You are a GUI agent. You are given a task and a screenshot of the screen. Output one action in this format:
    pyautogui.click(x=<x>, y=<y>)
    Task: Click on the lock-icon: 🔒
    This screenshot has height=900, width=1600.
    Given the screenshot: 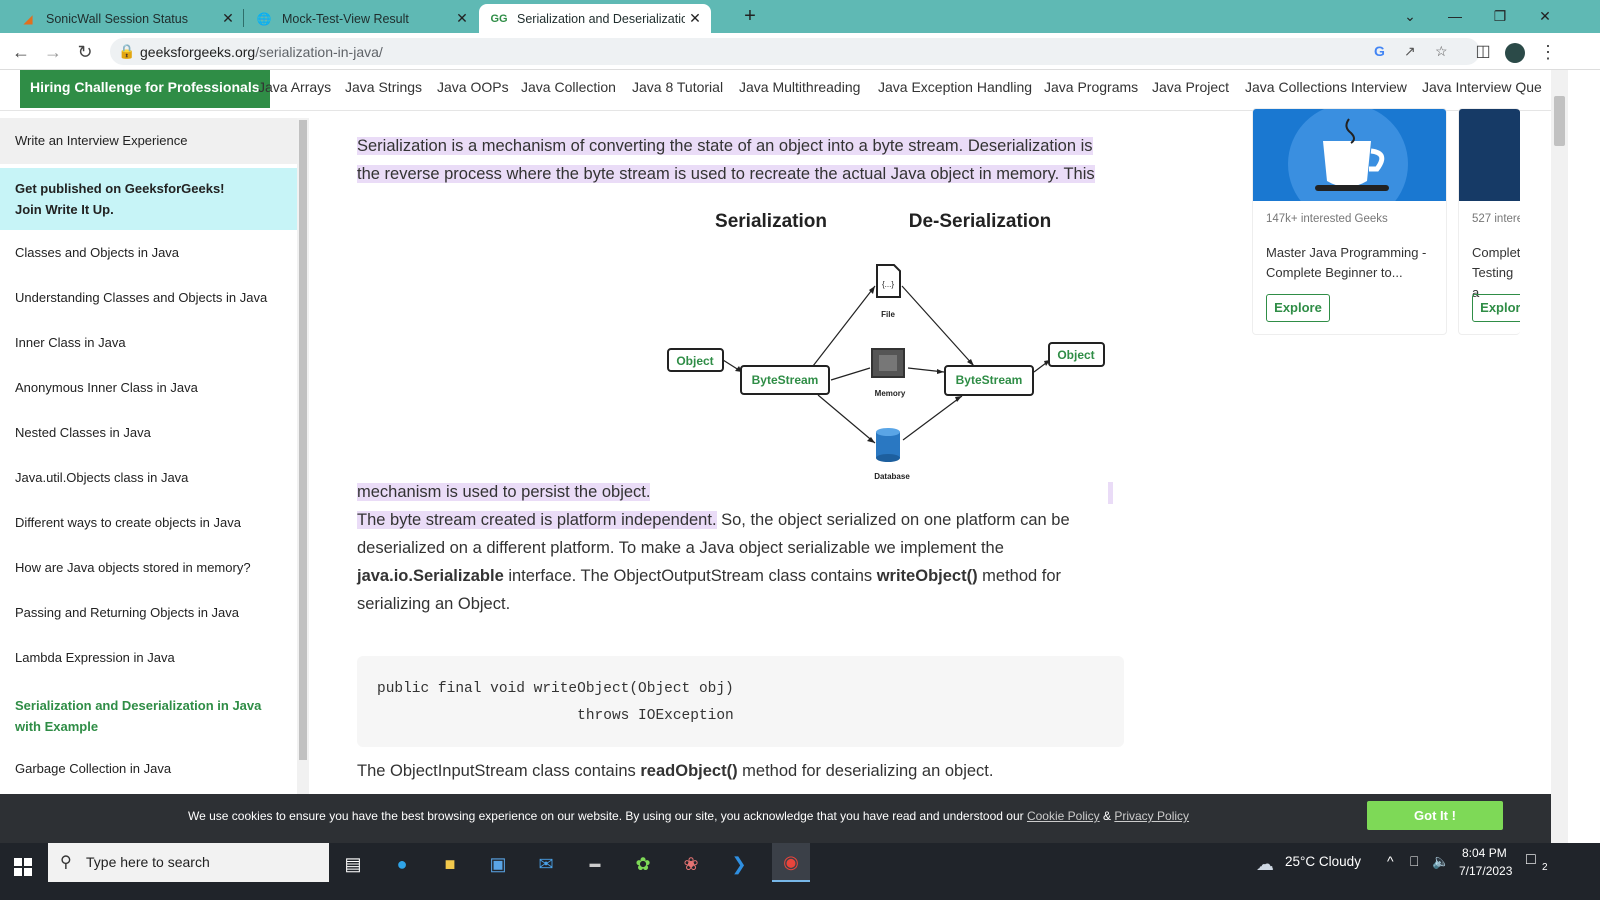 What is the action you would take?
    pyautogui.click(x=126, y=51)
    